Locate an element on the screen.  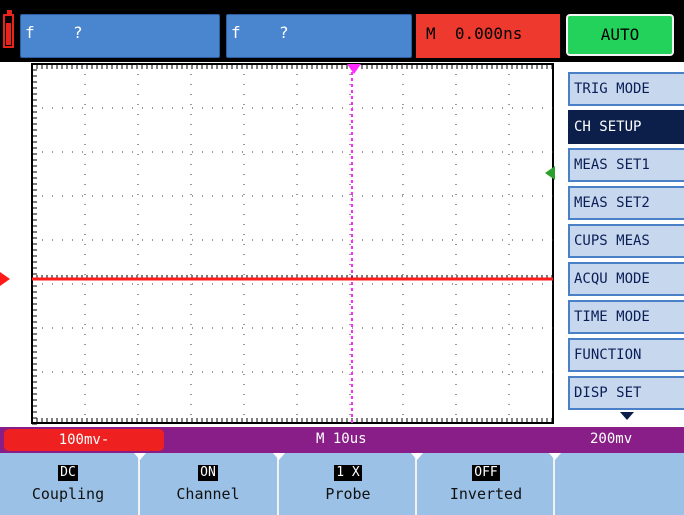
channel-label: Channel is located at coordinates (208, 494).